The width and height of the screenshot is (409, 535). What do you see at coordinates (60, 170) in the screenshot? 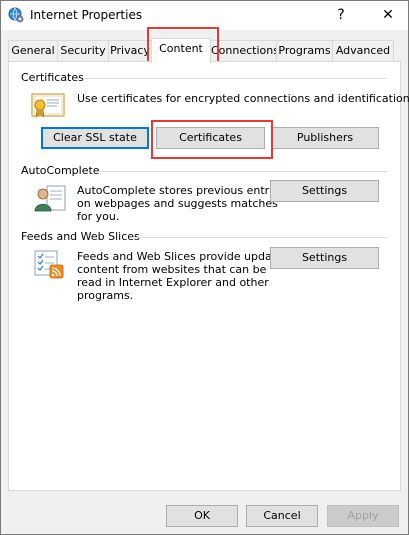
I see `autocomplete-heading: AutoComplete` at bounding box center [60, 170].